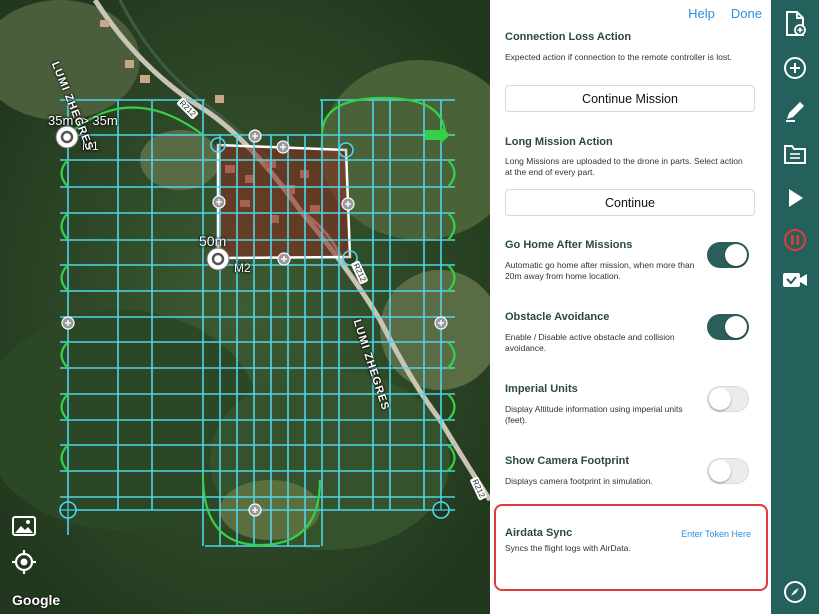  What do you see at coordinates (242, 268) in the screenshot?
I see `marker-m2-label: M2` at bounding box center [242, 268].